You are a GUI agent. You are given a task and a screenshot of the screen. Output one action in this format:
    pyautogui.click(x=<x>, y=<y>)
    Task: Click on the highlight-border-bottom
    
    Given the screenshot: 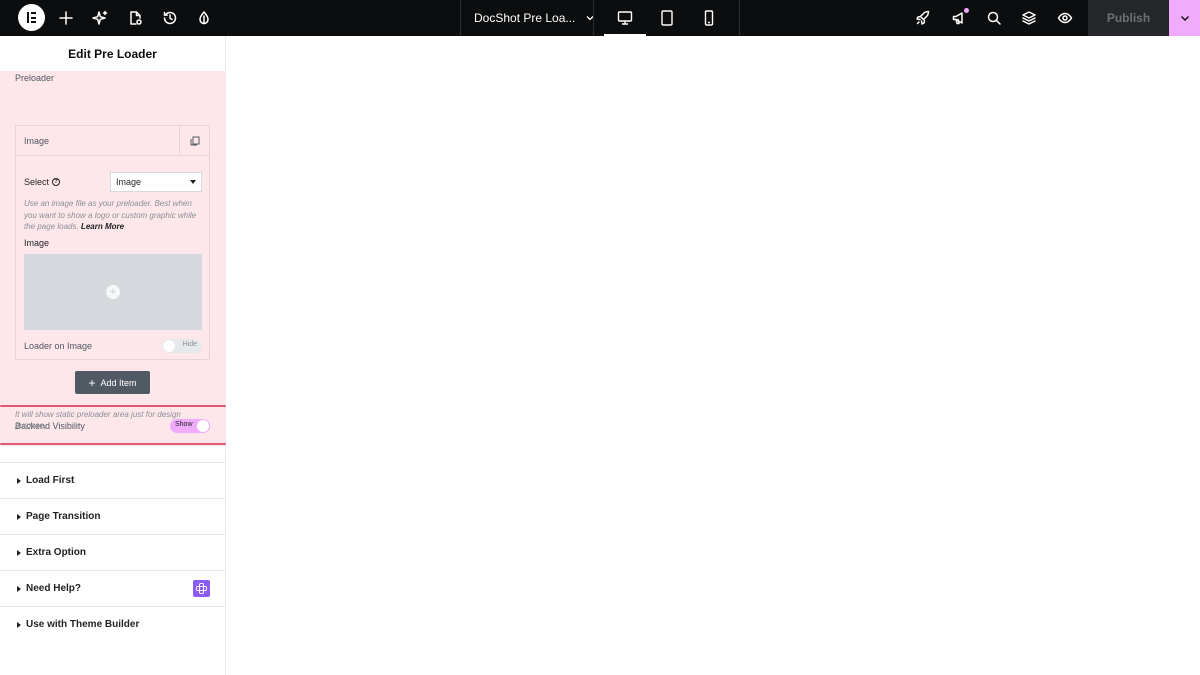 What is the action you would take?
    pyautogui.click(x=113, y=444)
    